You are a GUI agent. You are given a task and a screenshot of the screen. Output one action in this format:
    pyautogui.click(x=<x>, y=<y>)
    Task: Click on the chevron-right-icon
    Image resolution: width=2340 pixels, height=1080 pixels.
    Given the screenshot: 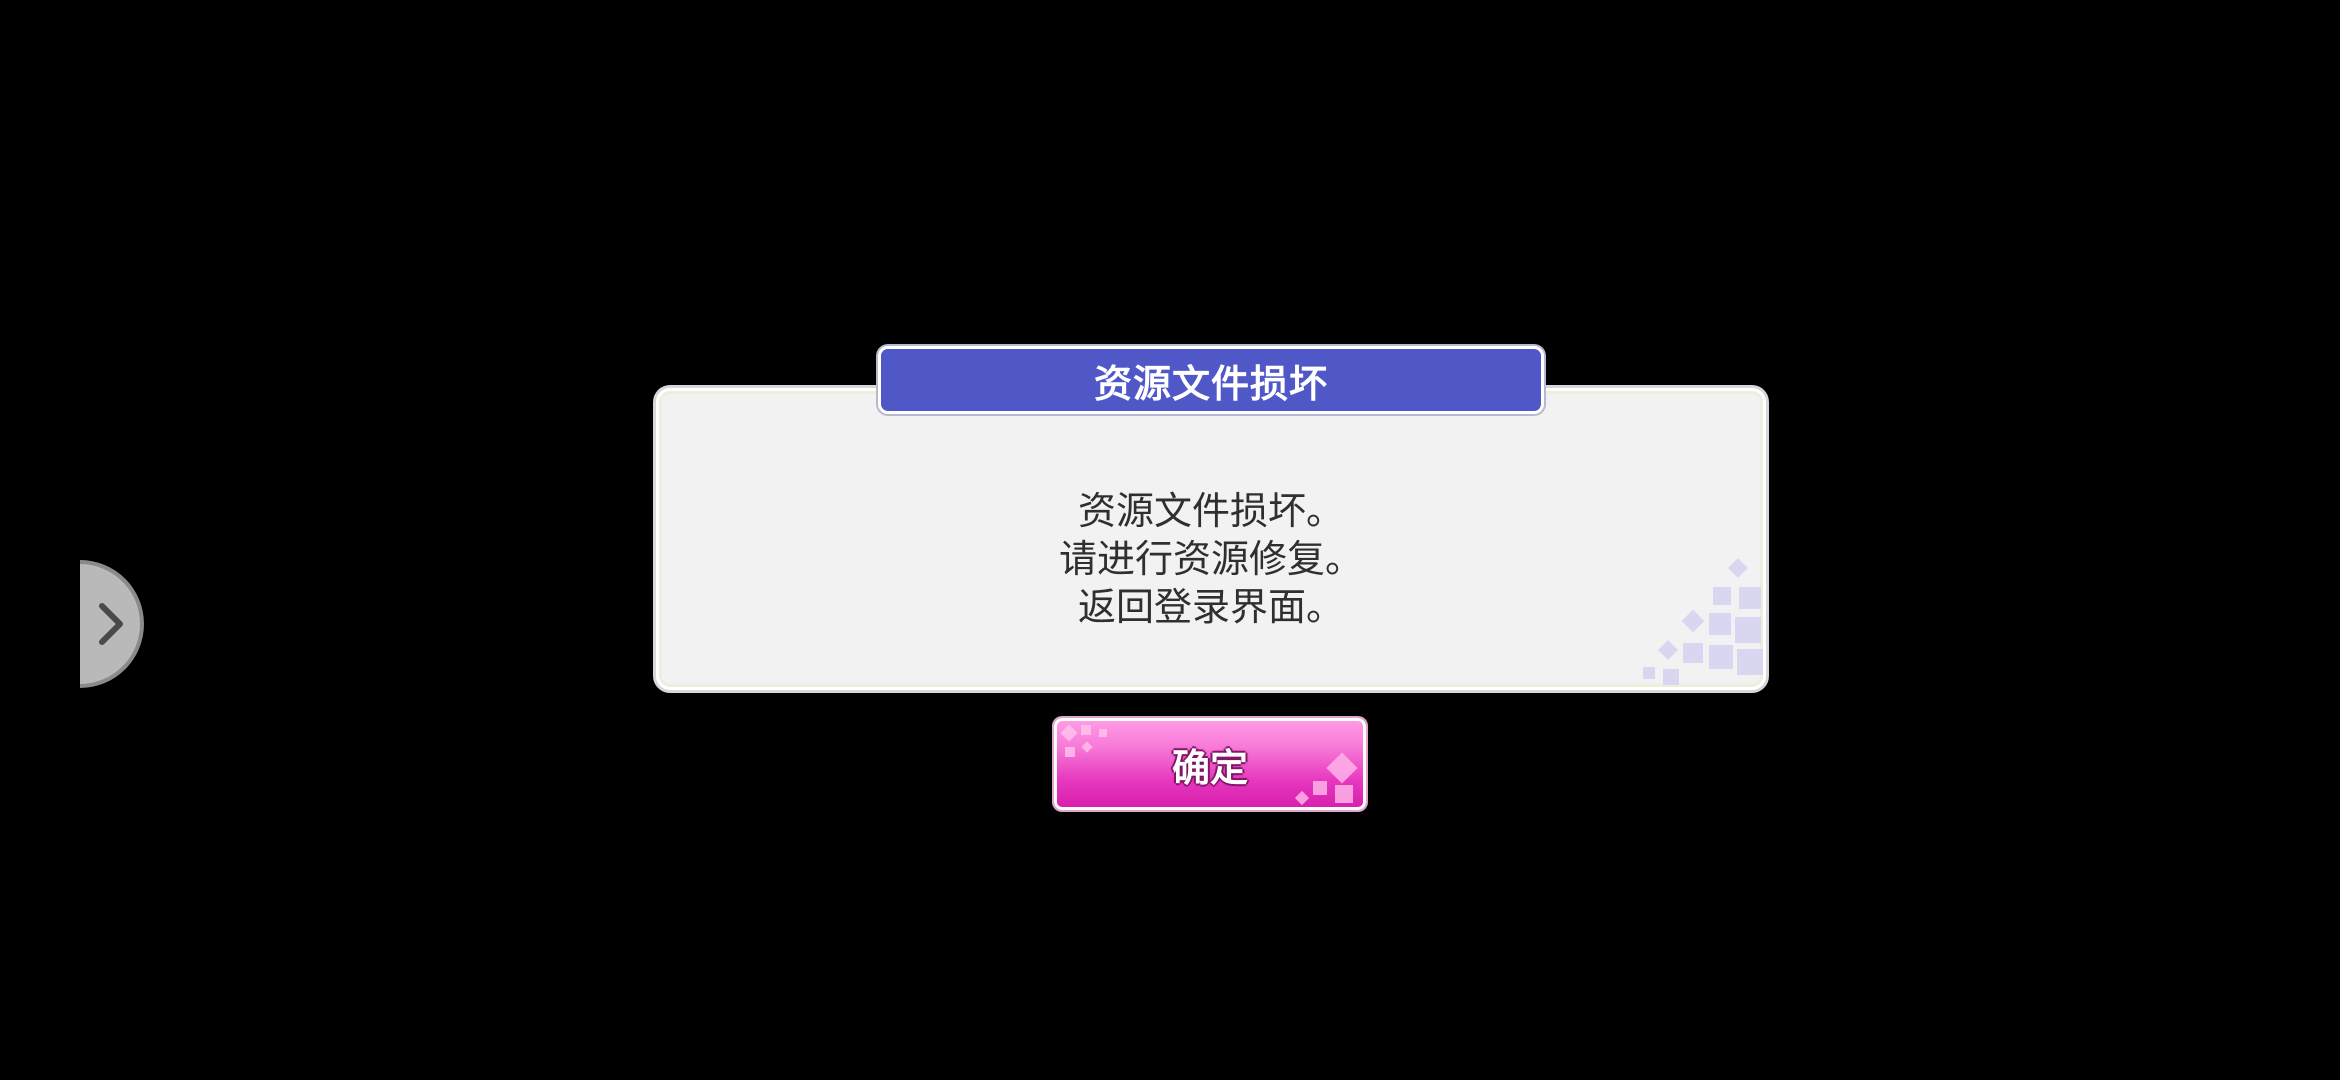 What is the action you would take?
    pyautogui.click(x=111, y=624)
    